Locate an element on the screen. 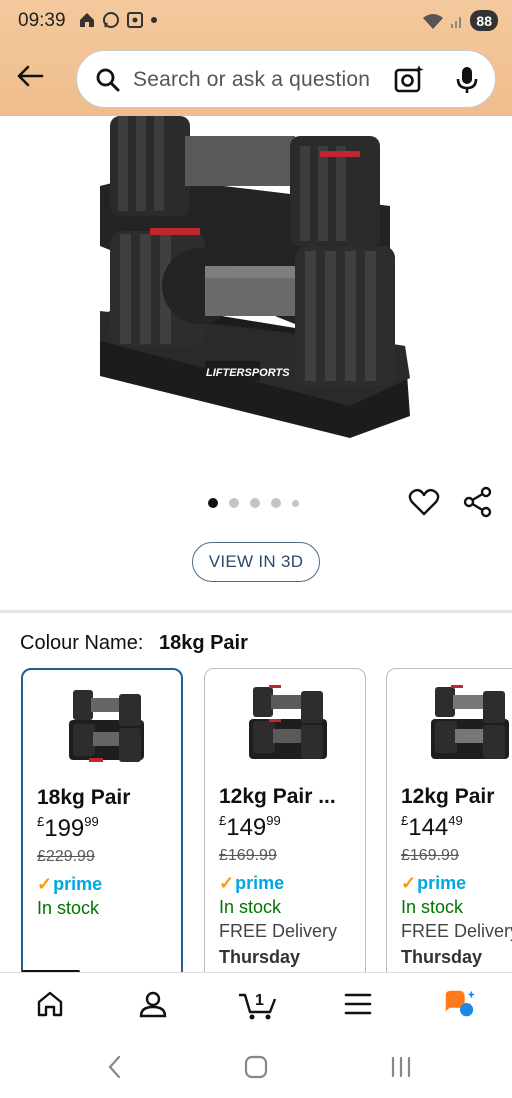 The width and height of the screenshot is (512, 1098). brand-logo: LIFTERSPORTS is located at coordinates (248, 373).